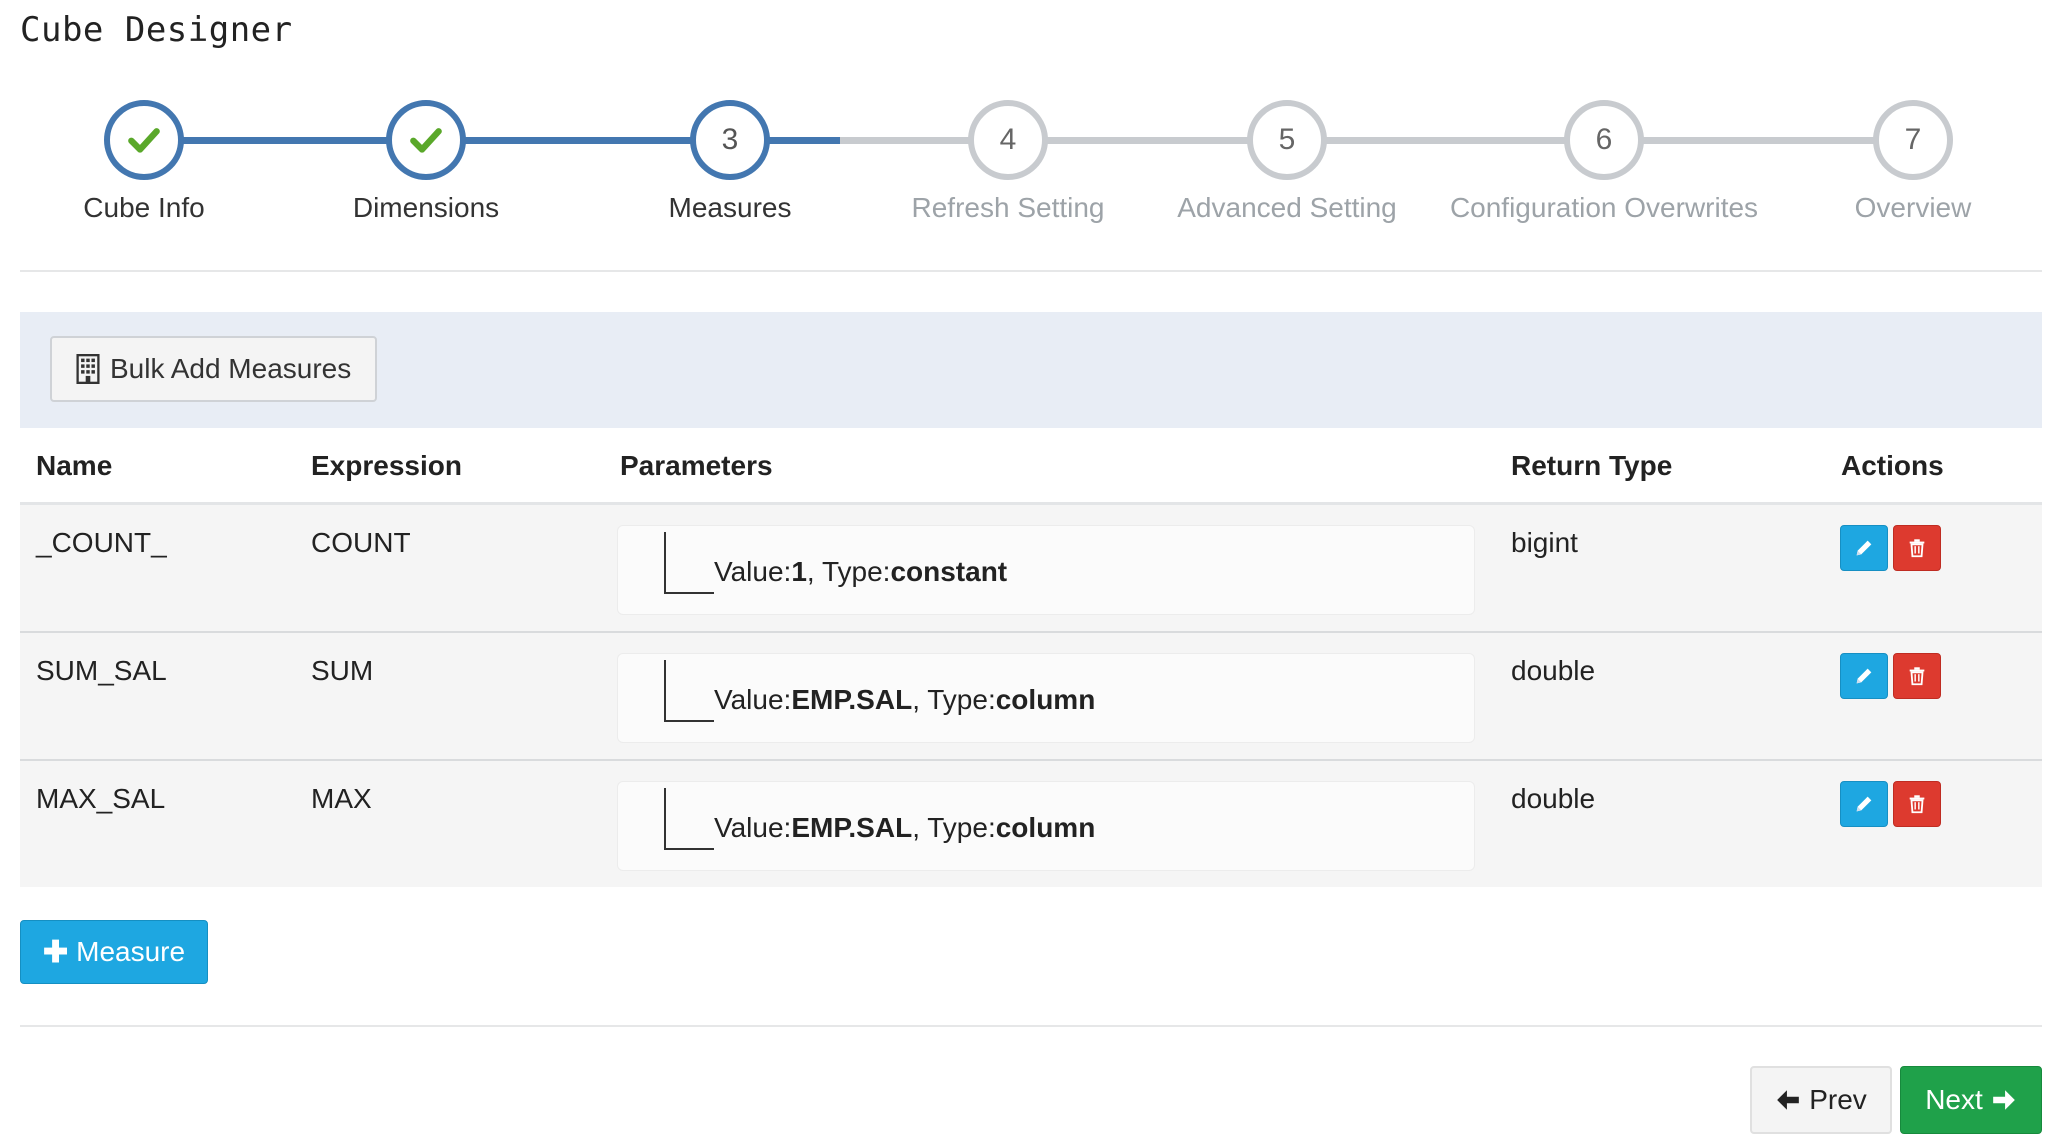 The width and height of the screenshot is (2058, 1140). What do you see at coordinates (1592, 465) in the screenshot?
I see `column-header-return-type: Return Type` at bounding box center [1592, 465].